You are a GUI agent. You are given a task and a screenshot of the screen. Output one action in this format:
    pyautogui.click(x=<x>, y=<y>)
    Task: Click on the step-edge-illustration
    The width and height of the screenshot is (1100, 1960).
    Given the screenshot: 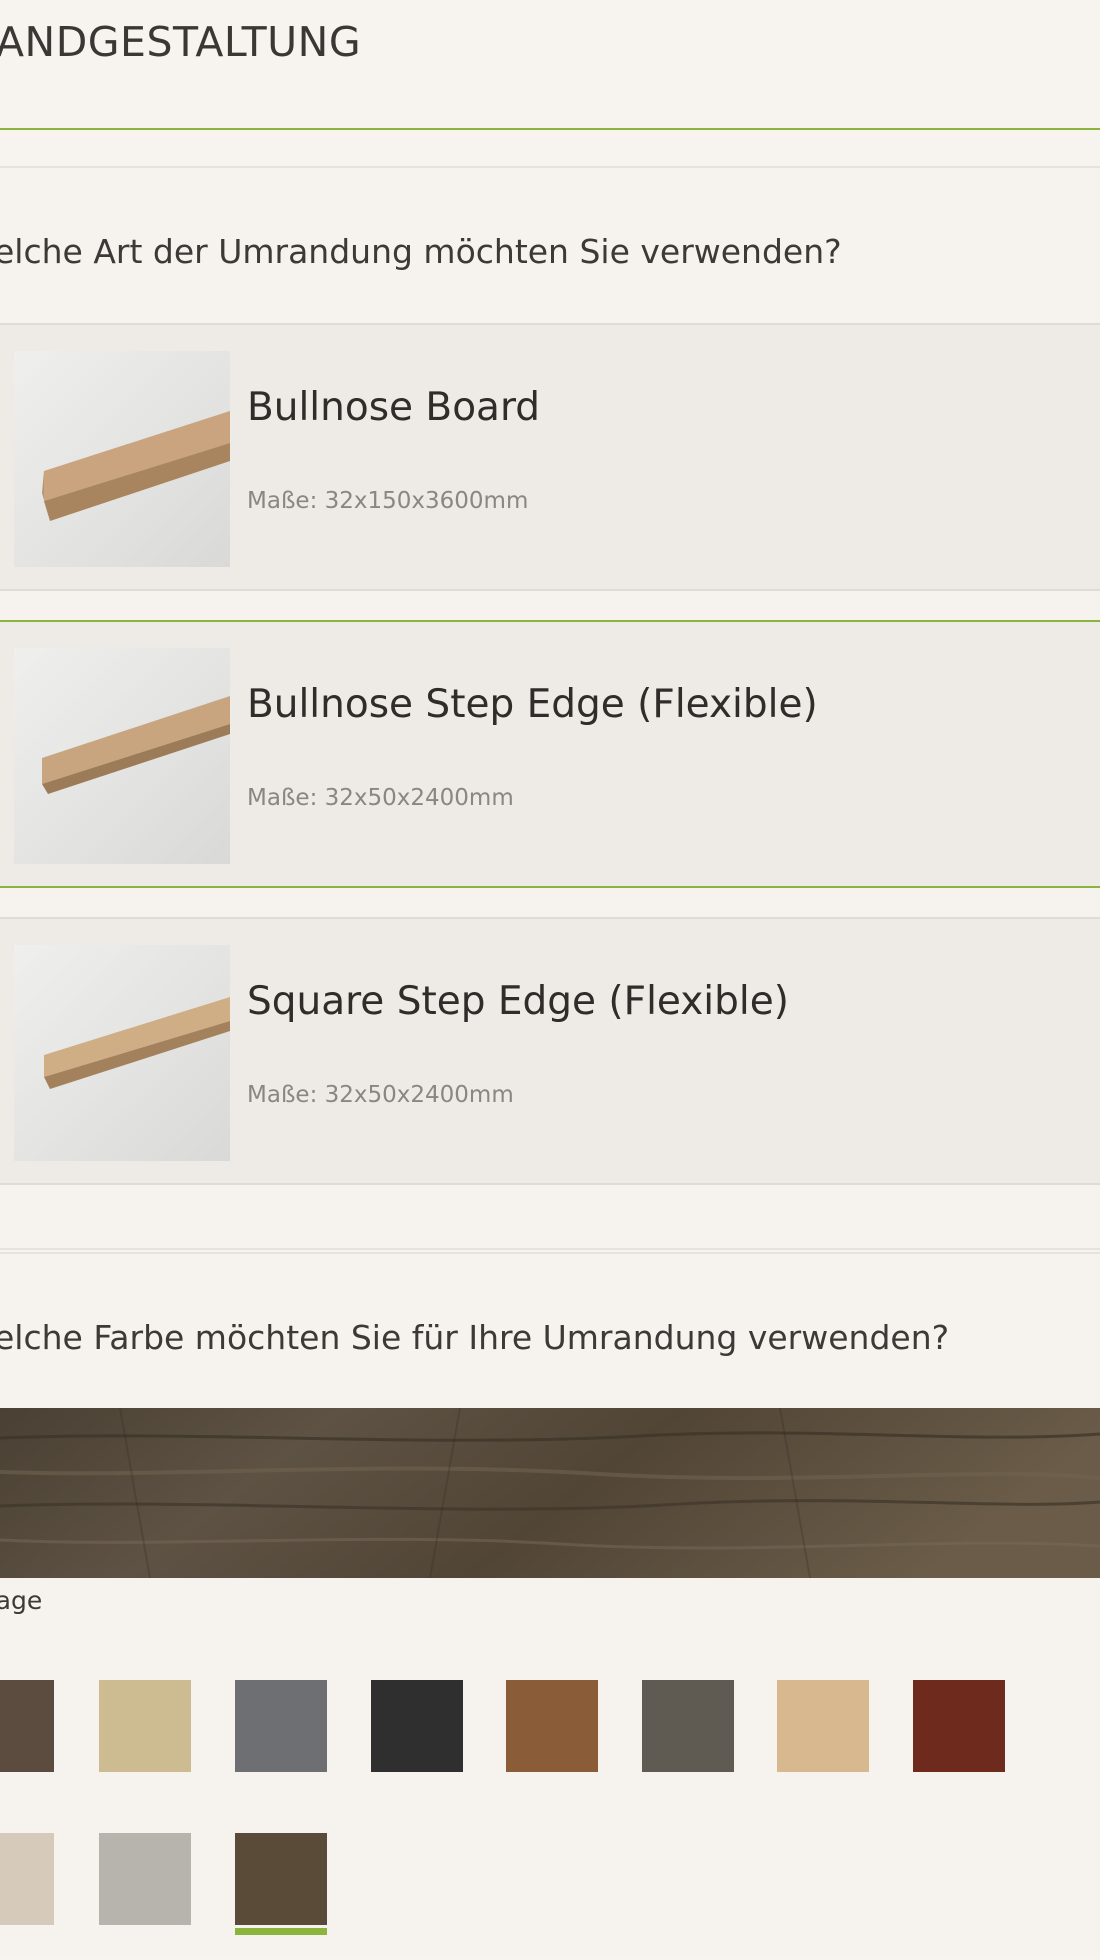 What is the action you would take?
    pyautogui.click(x=136, y=745)
    